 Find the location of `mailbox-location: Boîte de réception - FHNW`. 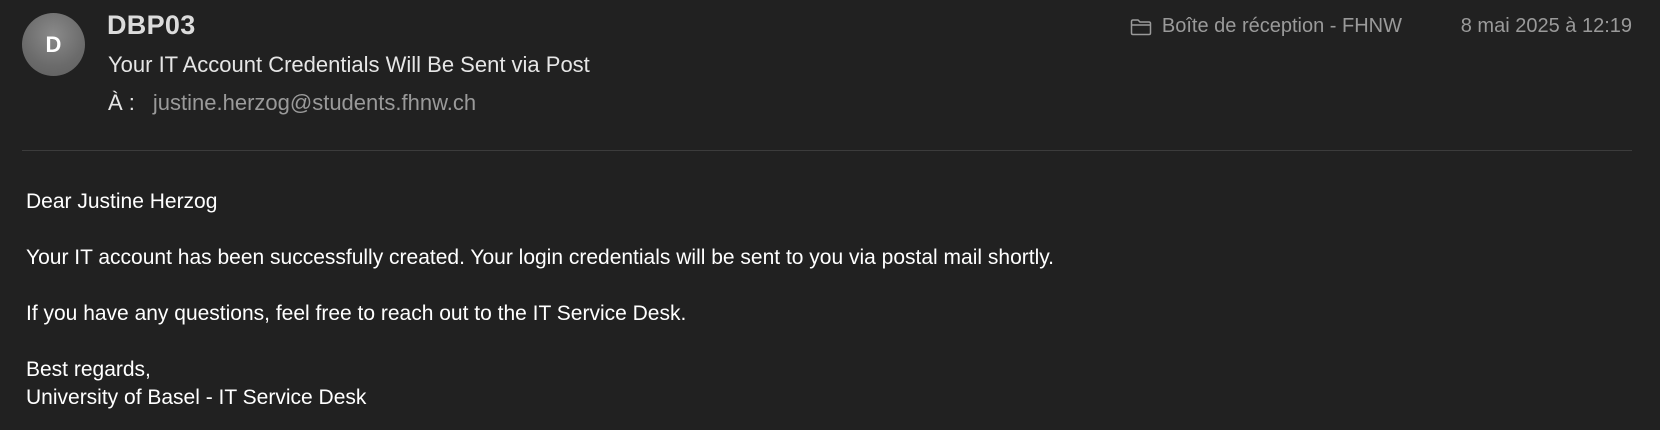

mailbox-location: Boîte de réception - FHNW is located at coordinates (1266, 26).